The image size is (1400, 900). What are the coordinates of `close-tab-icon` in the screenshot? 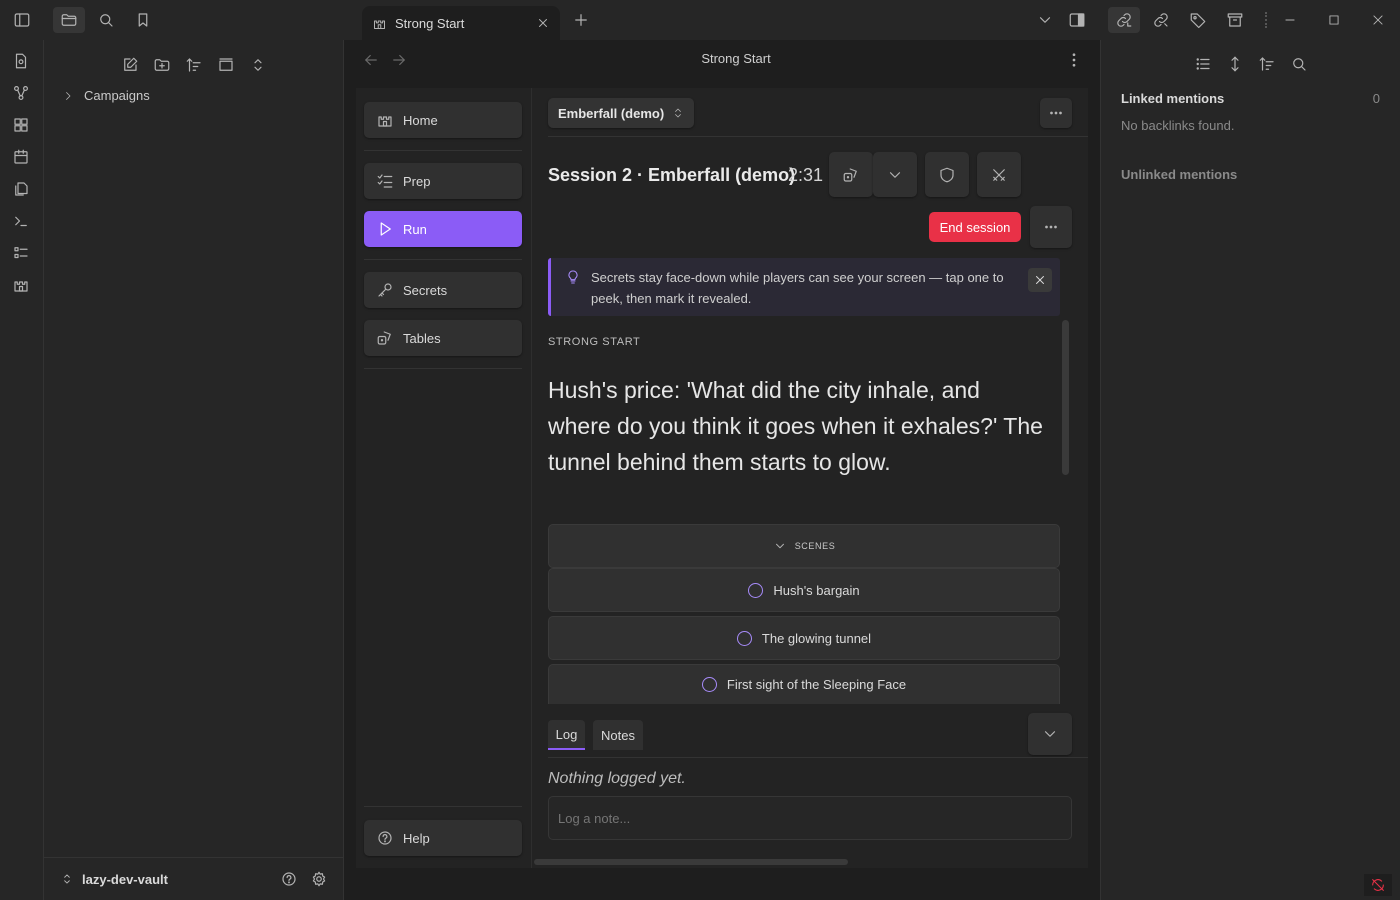 It's located at (543, 23).